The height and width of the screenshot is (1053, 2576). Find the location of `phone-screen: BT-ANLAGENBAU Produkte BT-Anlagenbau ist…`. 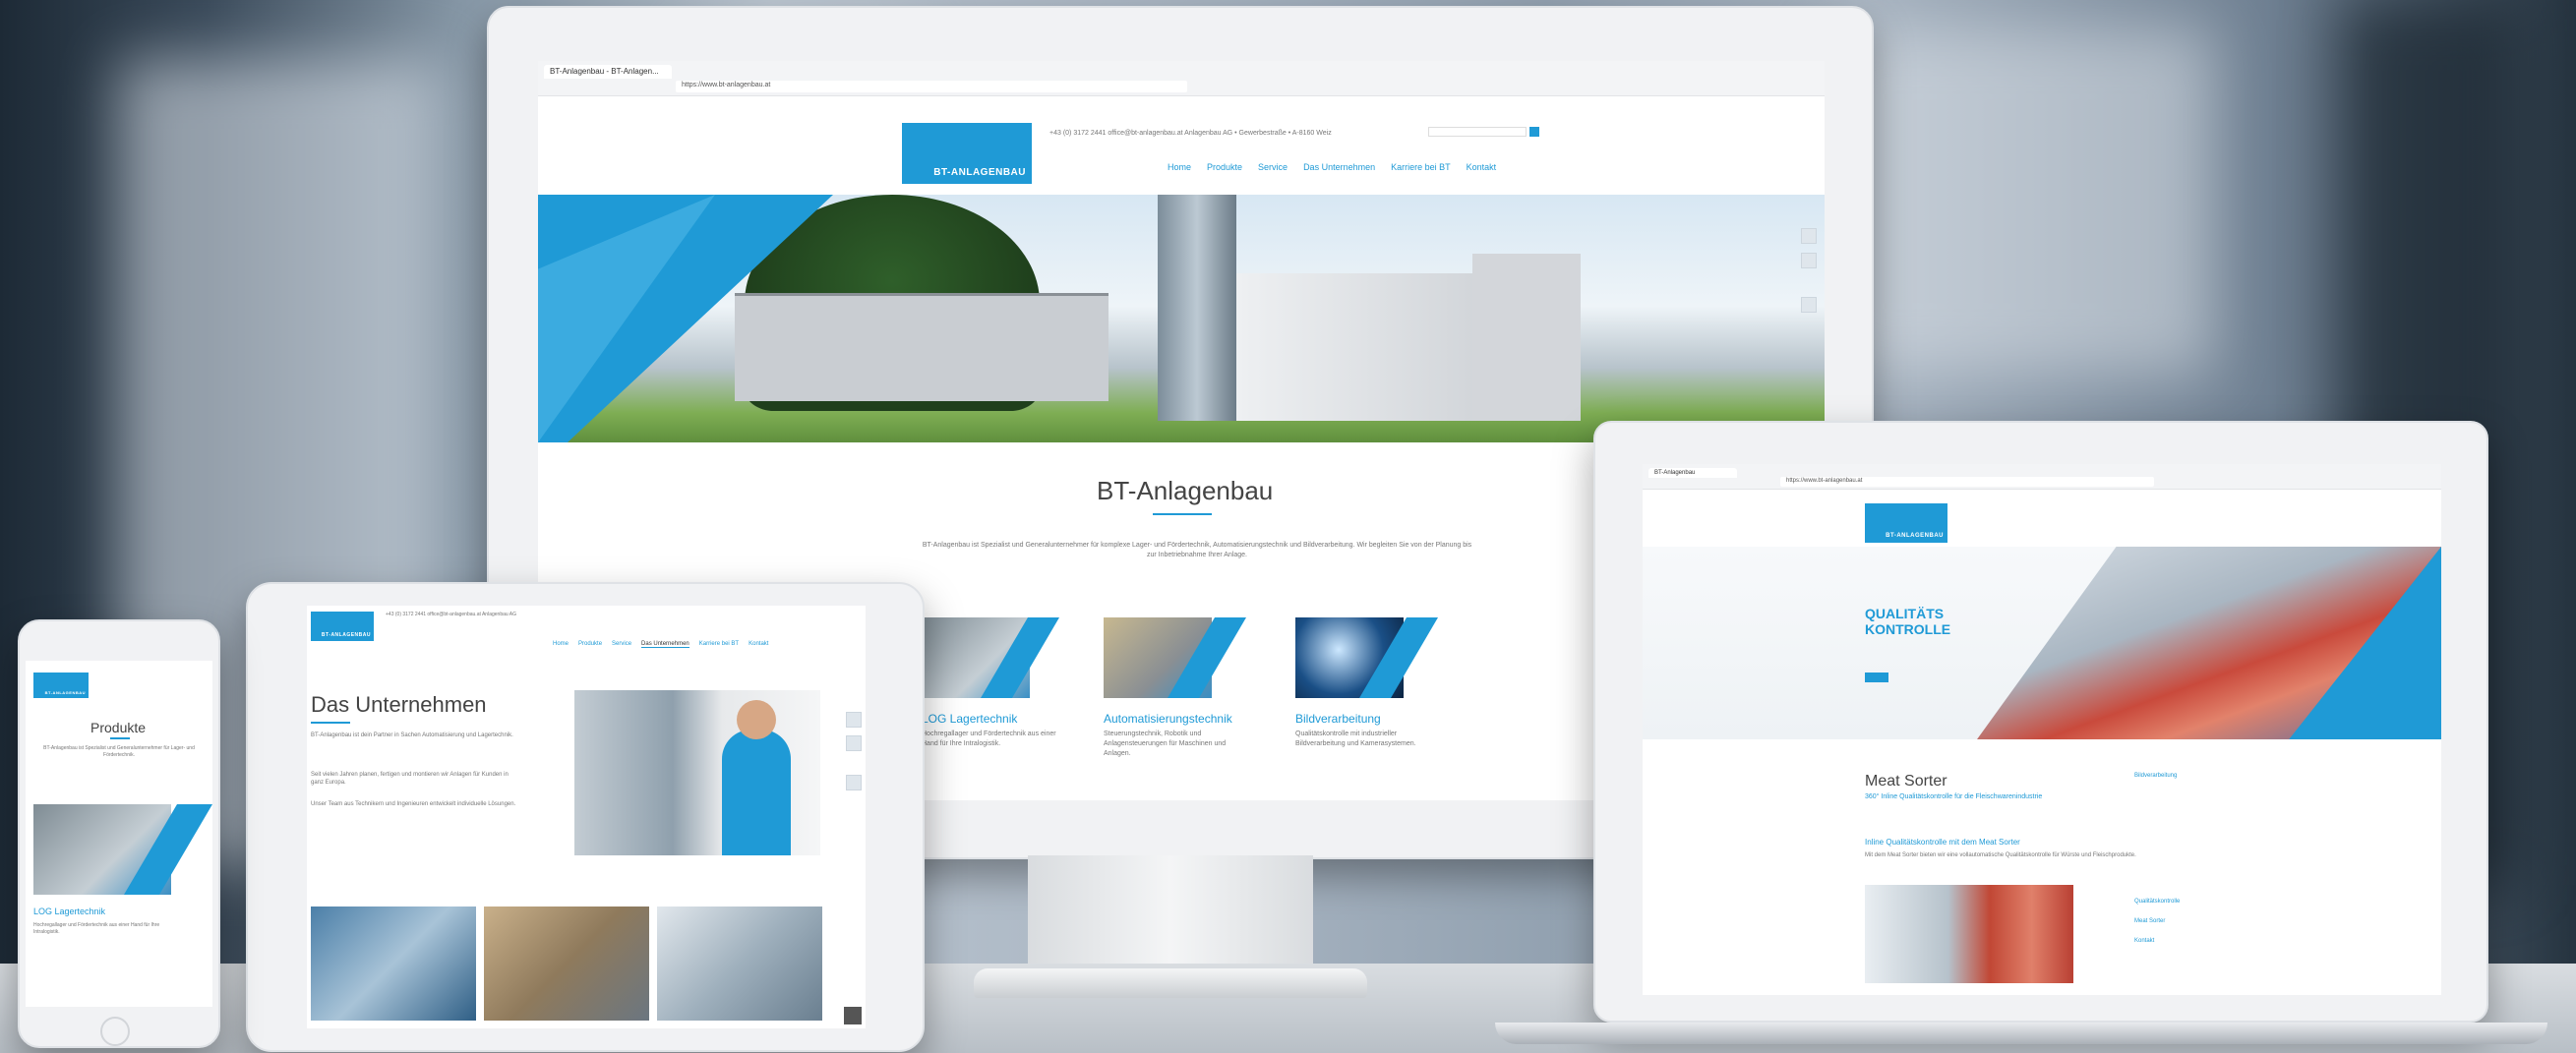

phone-screen: BT-ANLAGENBAU Produkte BT-Anlagenbau ist… is located at coordinates (119, 834).